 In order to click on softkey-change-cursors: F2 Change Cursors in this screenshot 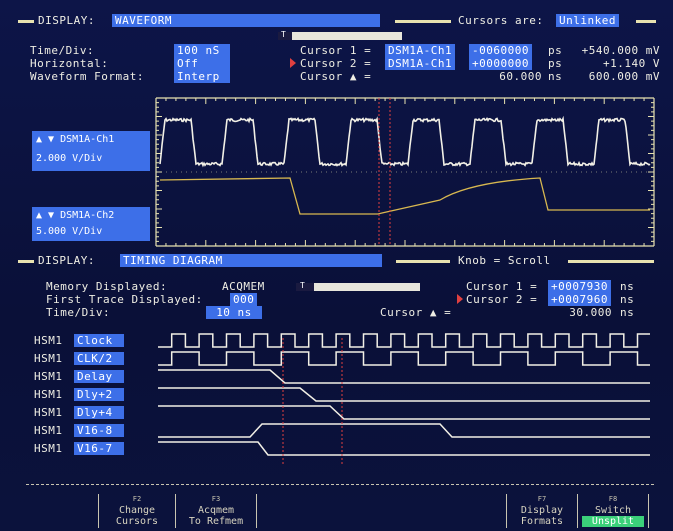, I will do `click(137, 511)`.